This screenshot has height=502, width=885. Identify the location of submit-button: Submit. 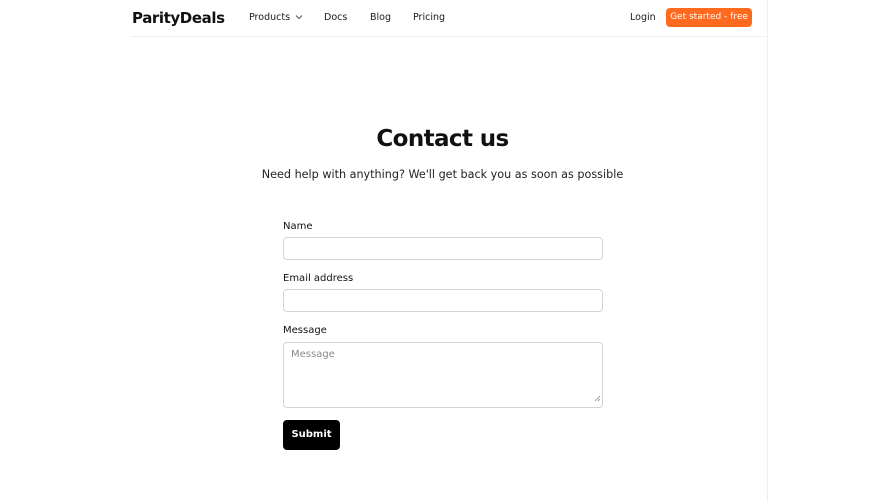
(311, 435).